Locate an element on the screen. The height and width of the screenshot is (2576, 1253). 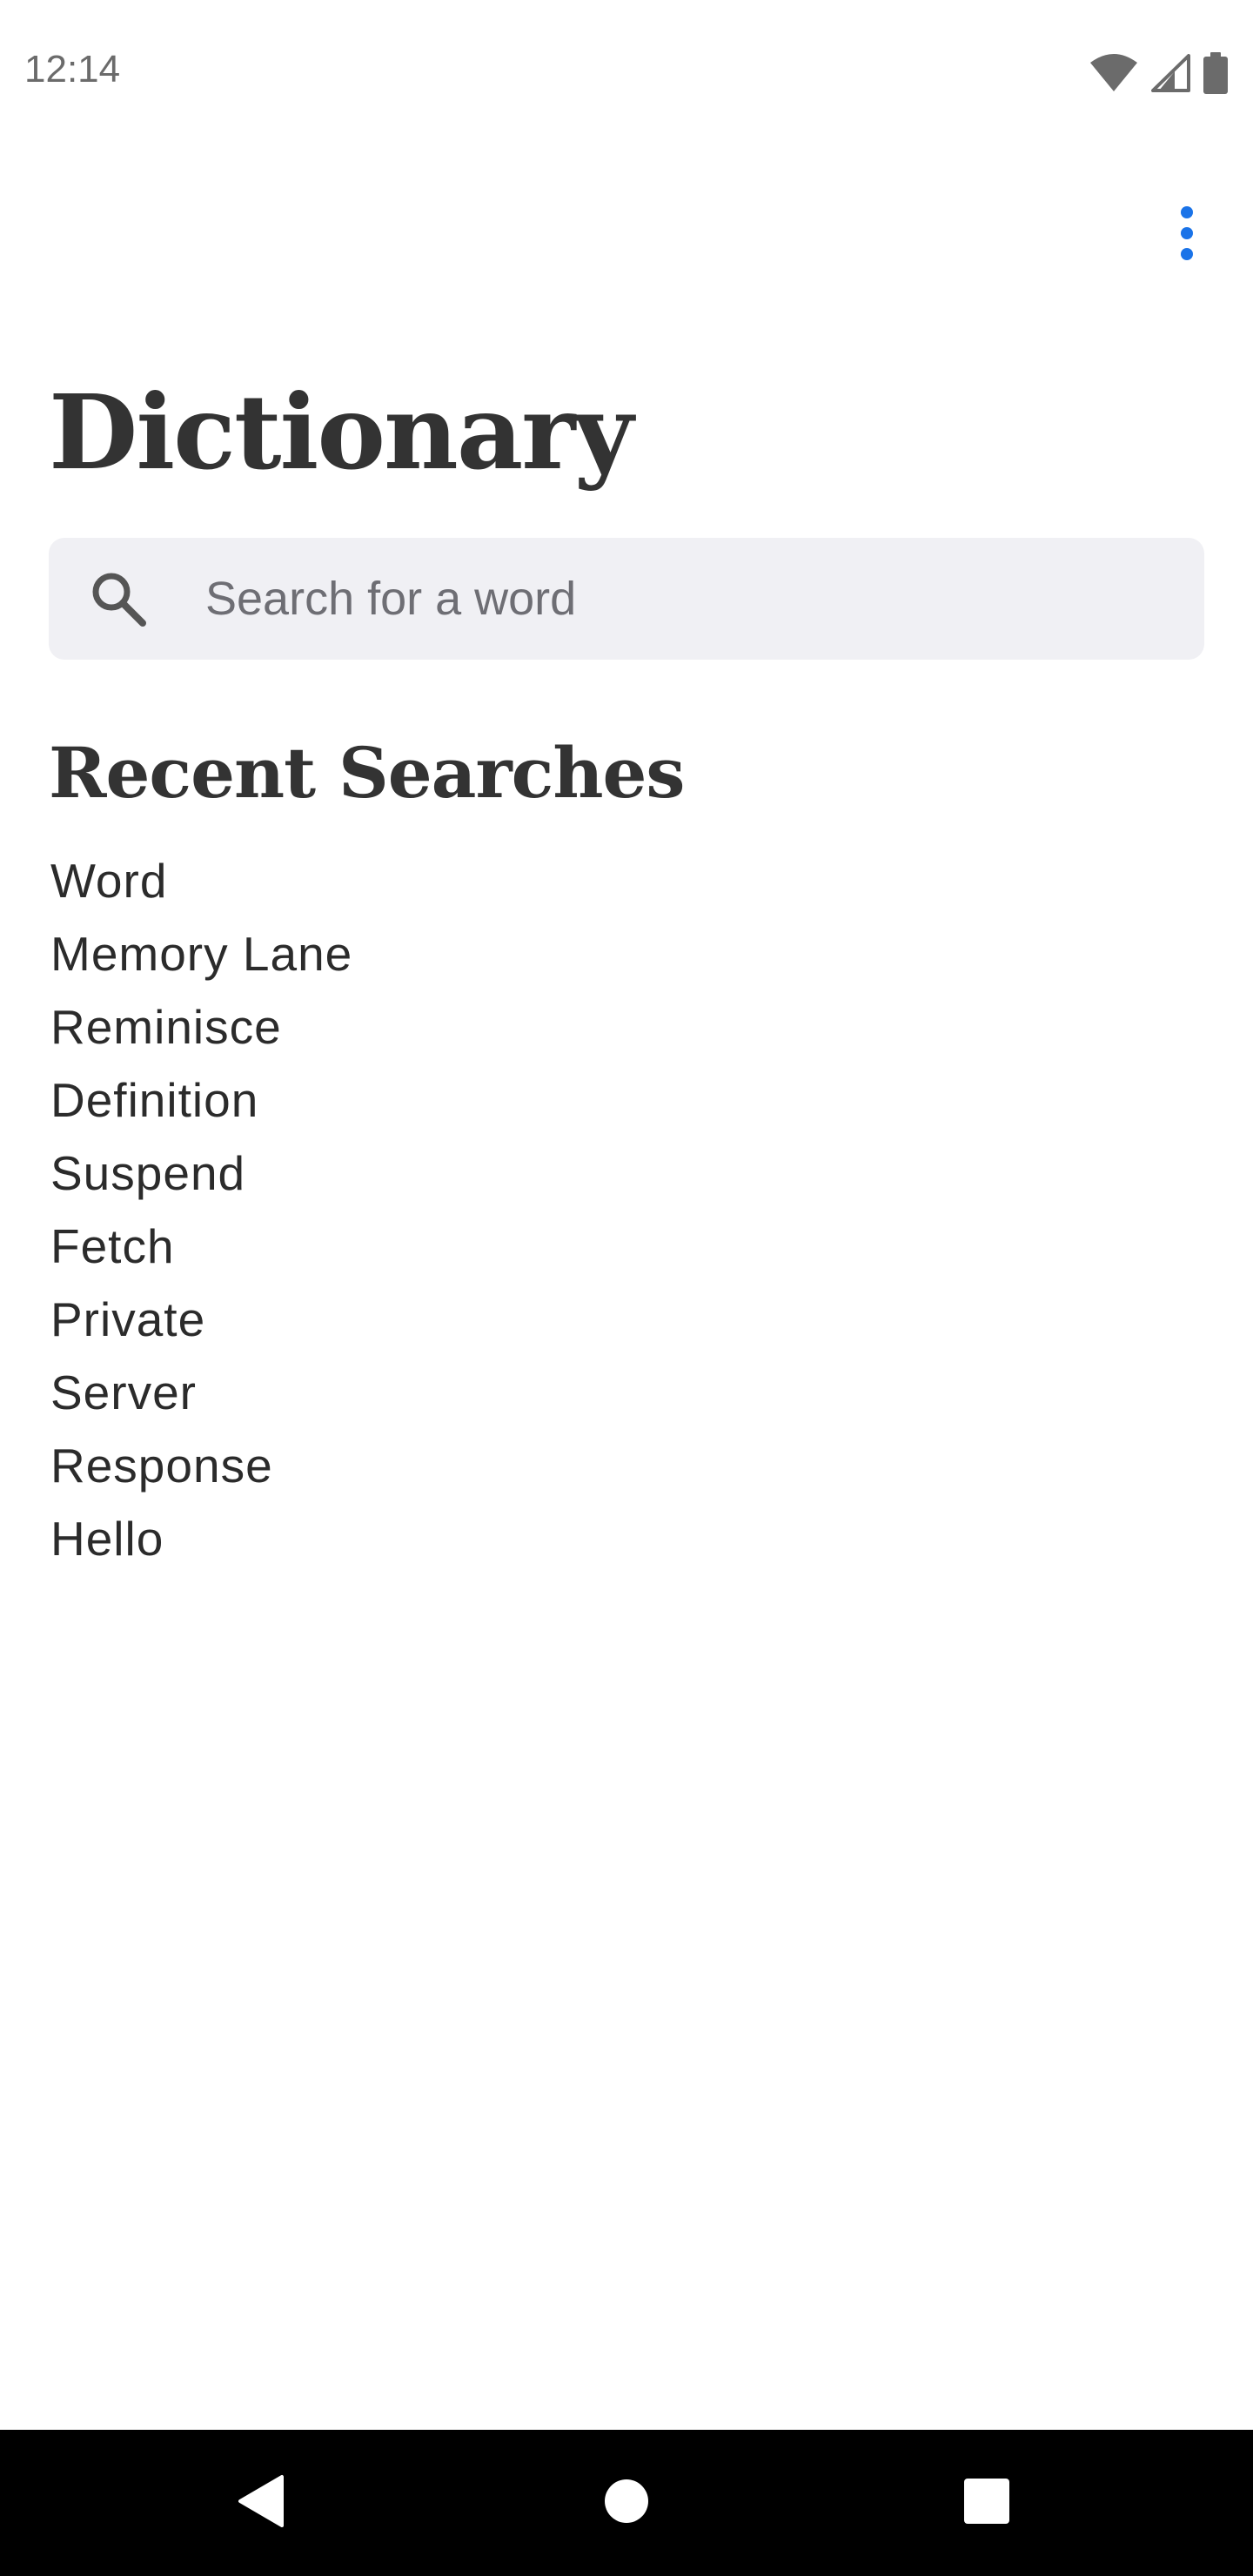
list-item: Definition is located at coordinates (201, 1100).